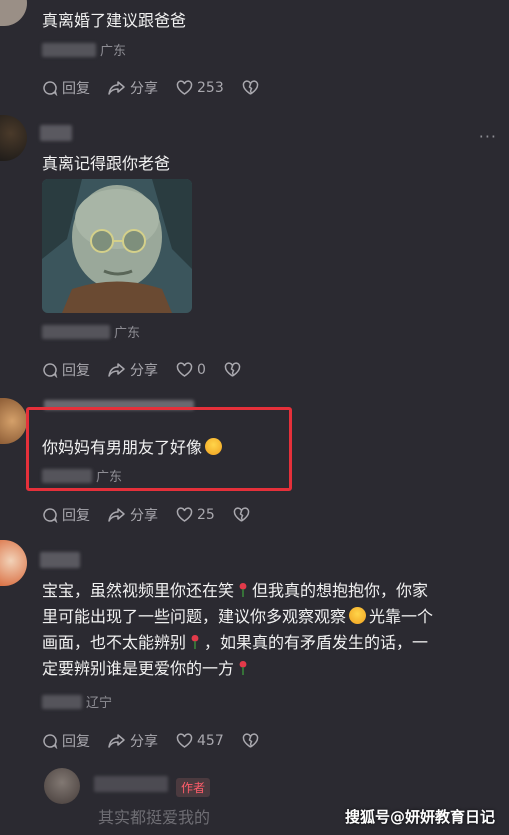 The image size is (509, 835). Describe the element at coordinates (358, 615) in the screenshot. I see `surprised-emoji-icon` at that location.